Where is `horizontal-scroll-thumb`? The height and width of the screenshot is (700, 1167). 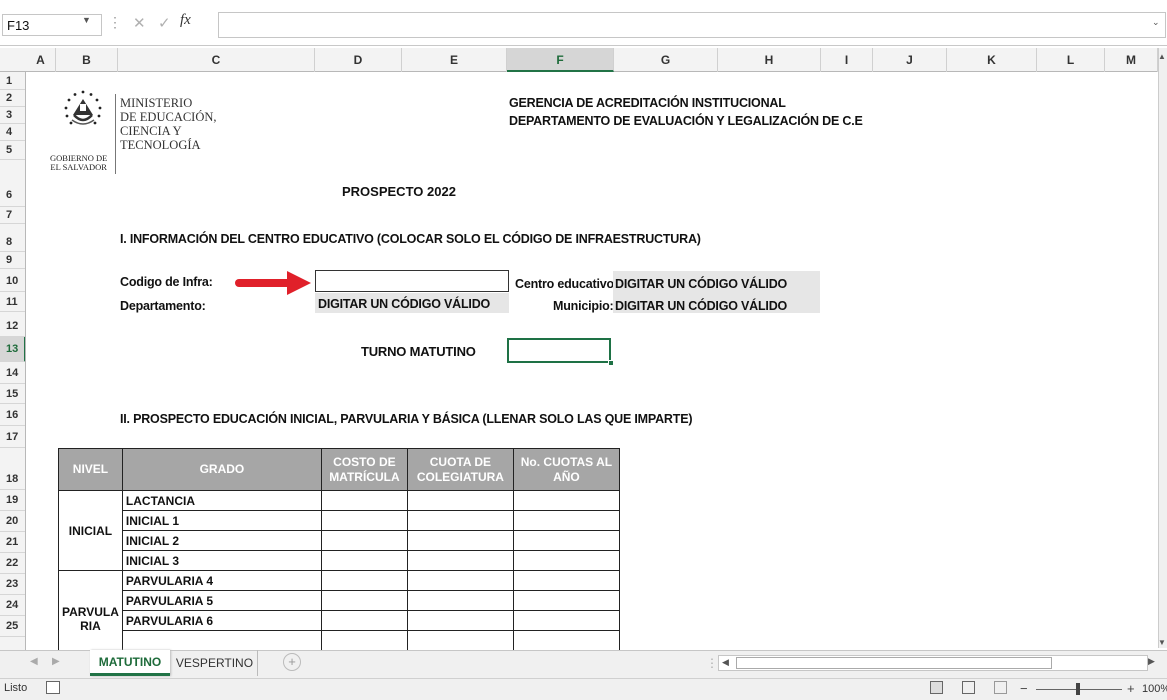 horizontal-scroll-thumb is located at coordinates (894, 663).